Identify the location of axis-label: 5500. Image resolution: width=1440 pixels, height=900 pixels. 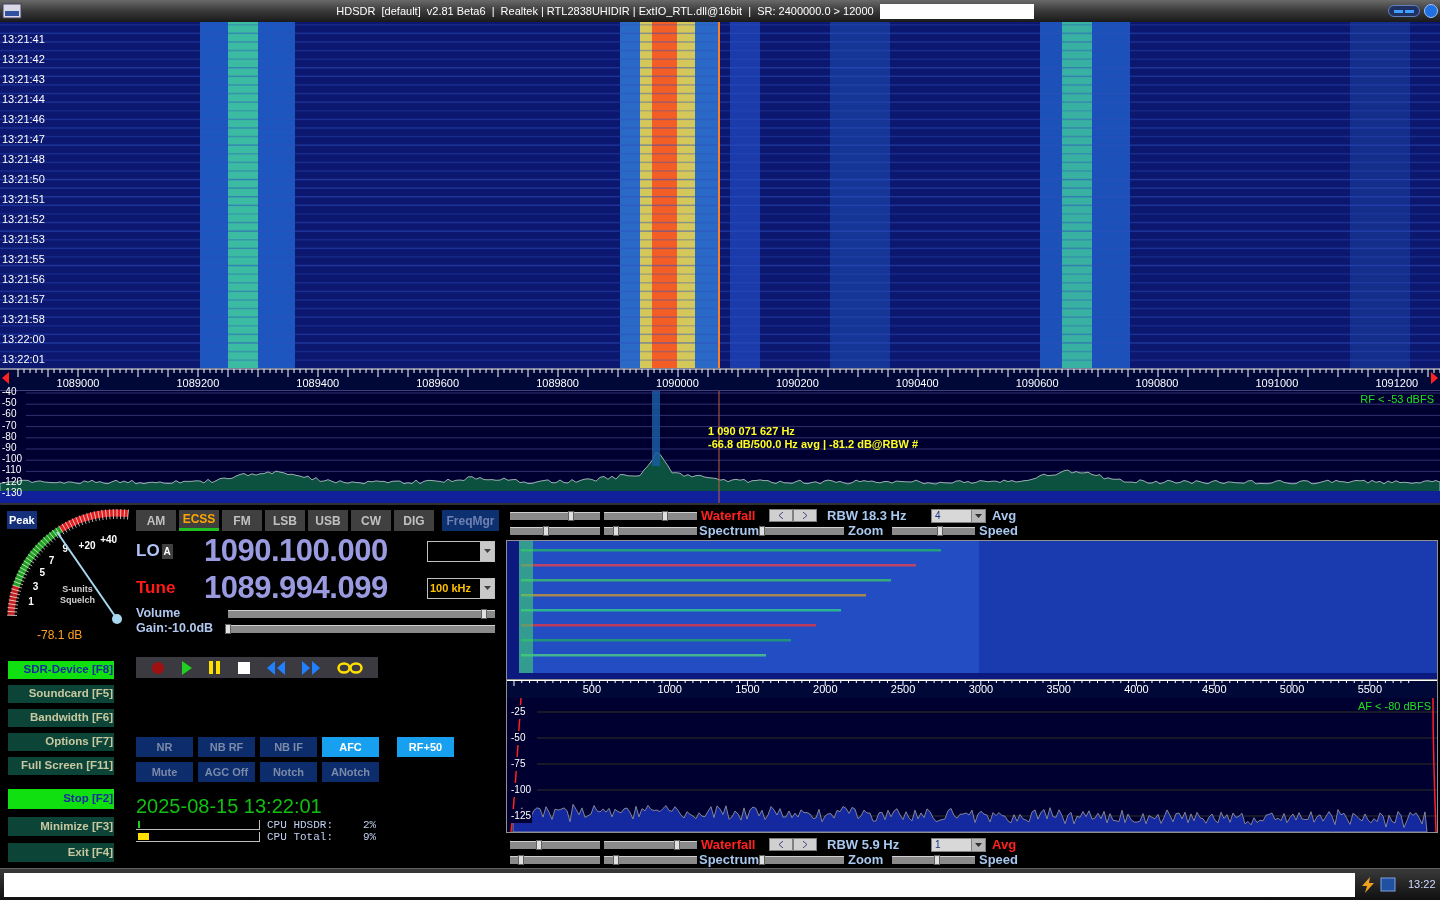
(1370, 689).